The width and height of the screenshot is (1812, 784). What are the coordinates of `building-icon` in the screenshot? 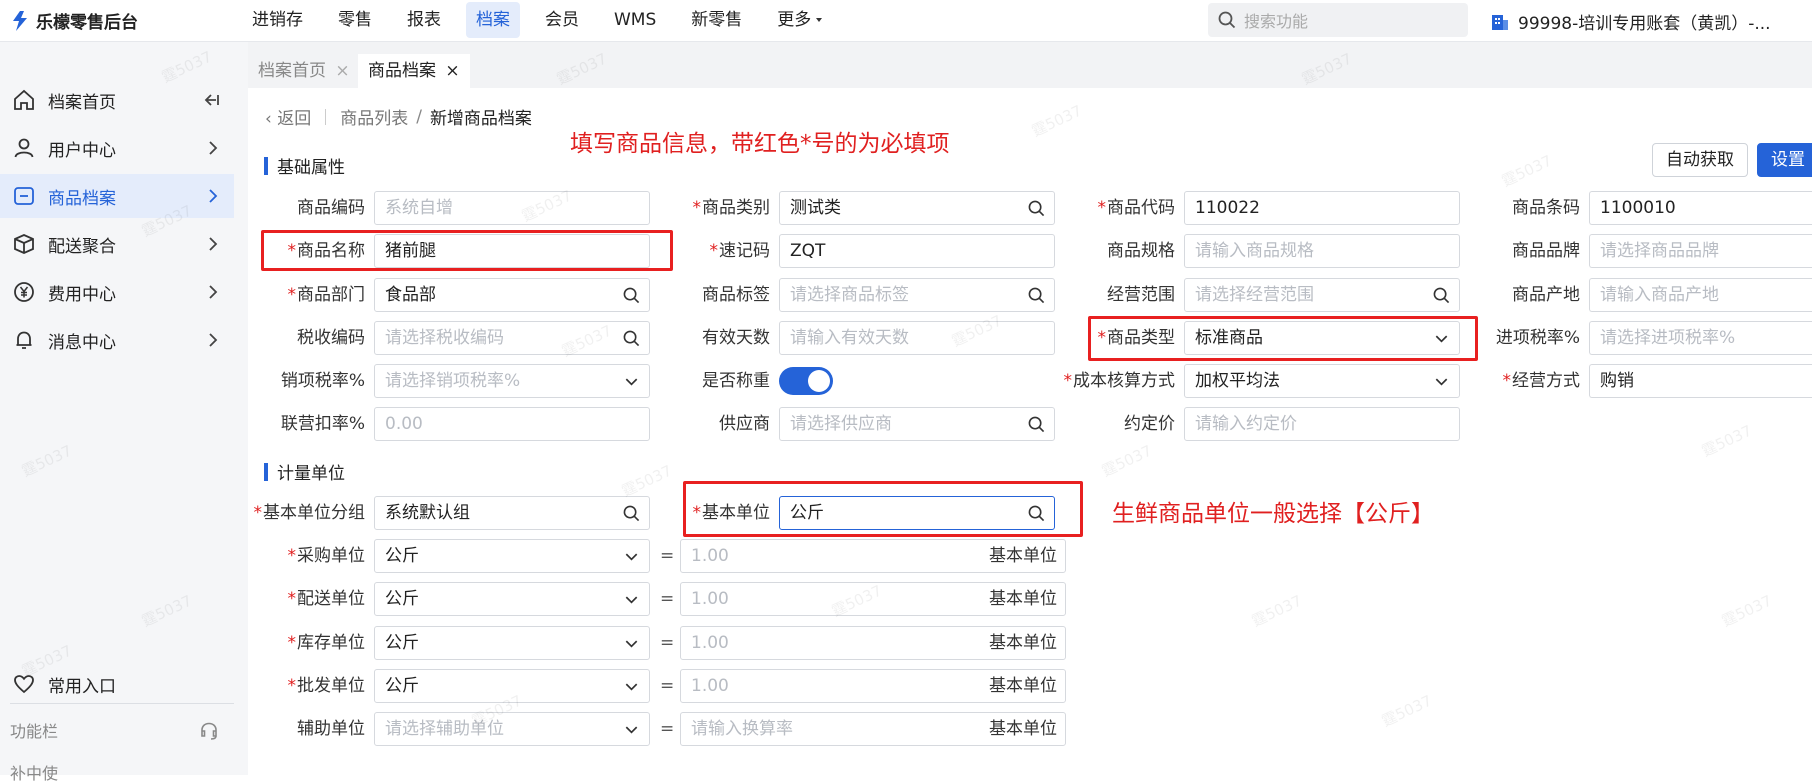 It's located at (1500, 22).